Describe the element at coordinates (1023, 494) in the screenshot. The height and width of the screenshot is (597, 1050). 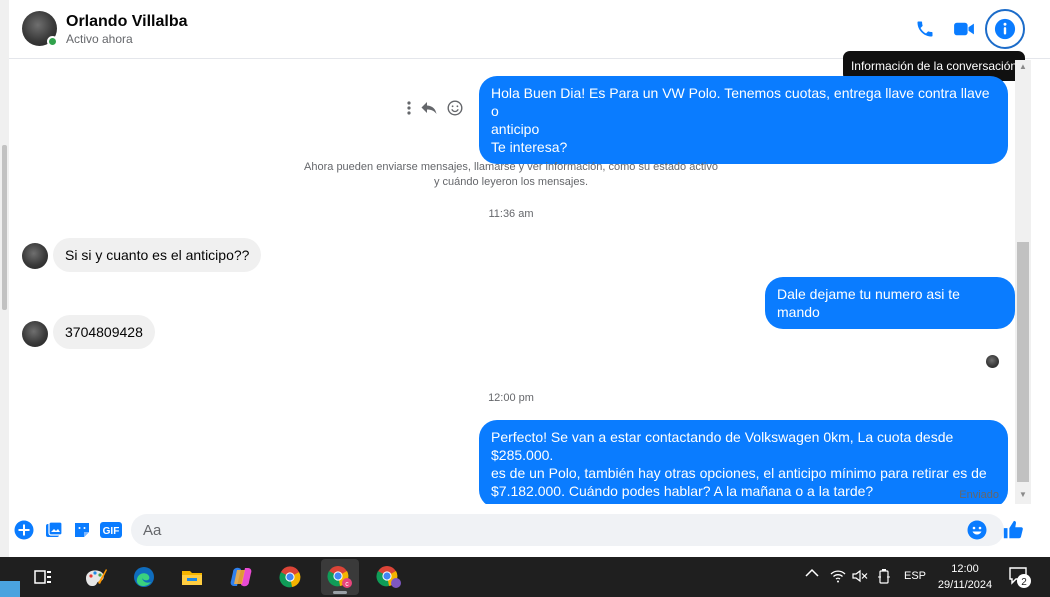
I see `scroll-down-arrow: ▼` at that location.